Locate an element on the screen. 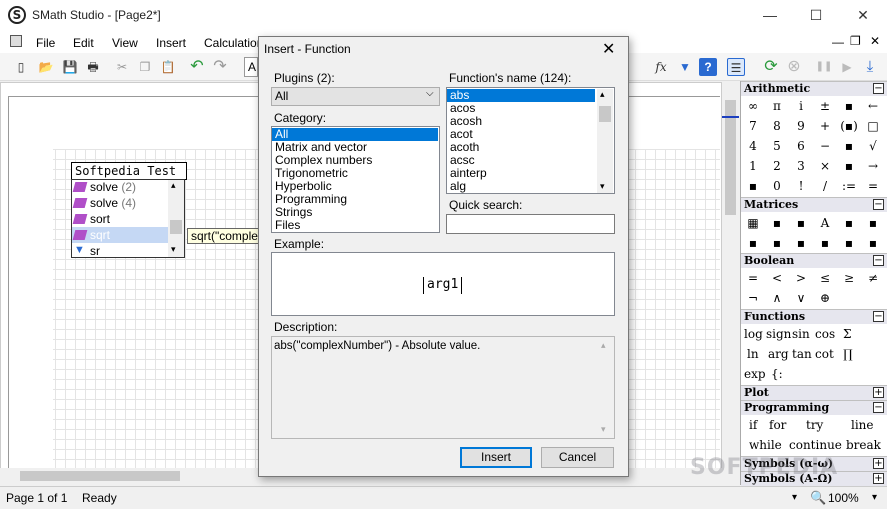  panel-symbol-button: × is located at coordinates (825, 166).